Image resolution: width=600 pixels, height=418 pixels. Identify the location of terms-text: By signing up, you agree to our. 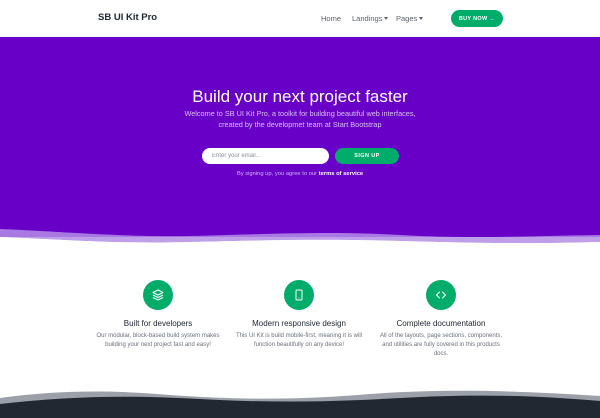
(277, 174).